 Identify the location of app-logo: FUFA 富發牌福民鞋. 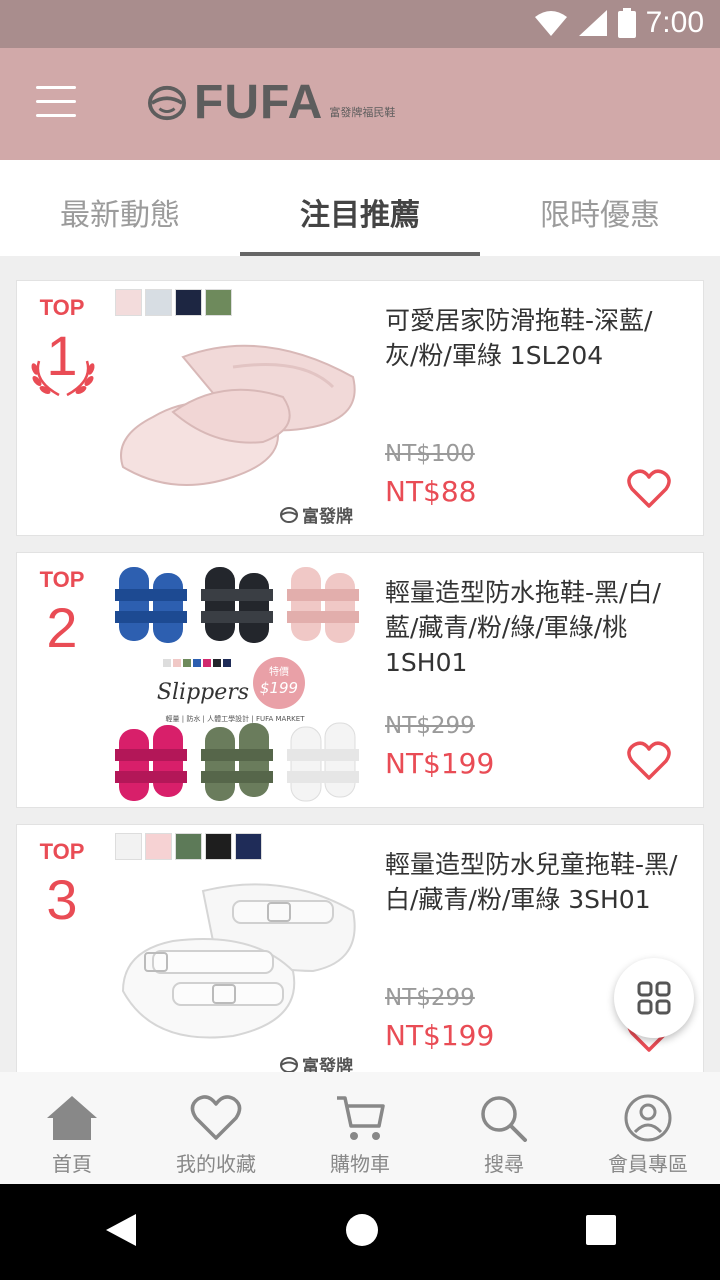
(271, 103).